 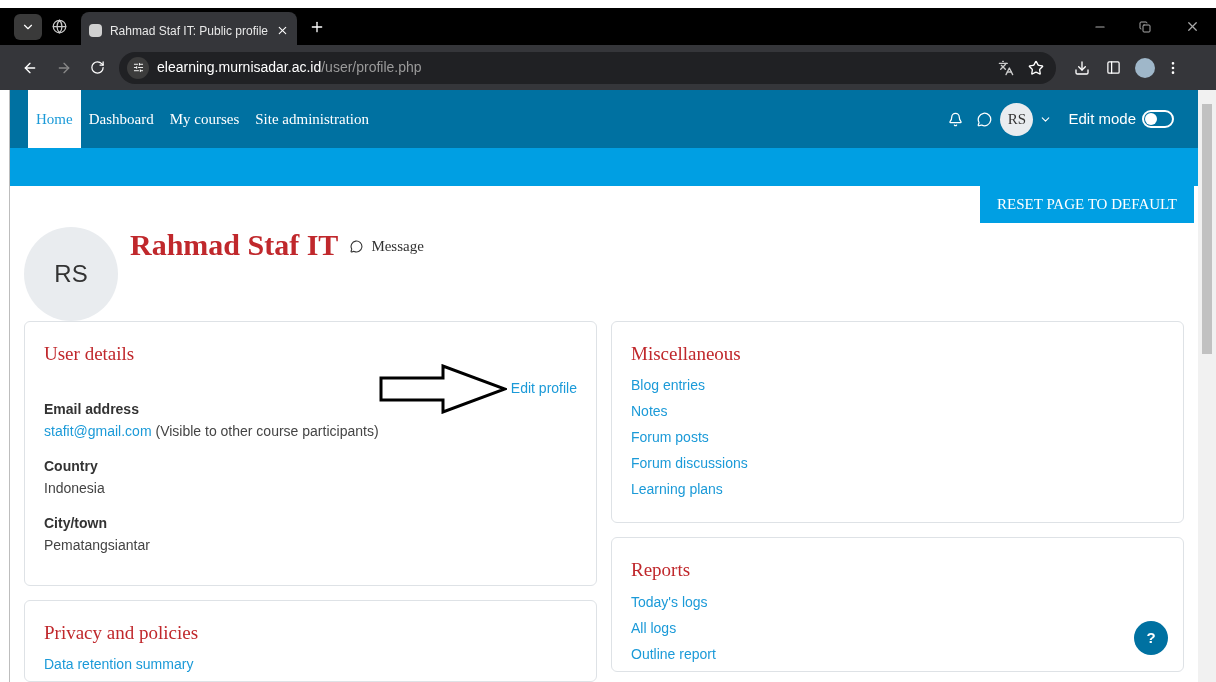 What do you see at coordinates (587, 67) in the screenshot?
I see `address-field: elearning.murnisadar.ac.id/user/profile.php` at bounding box center [587, 67].